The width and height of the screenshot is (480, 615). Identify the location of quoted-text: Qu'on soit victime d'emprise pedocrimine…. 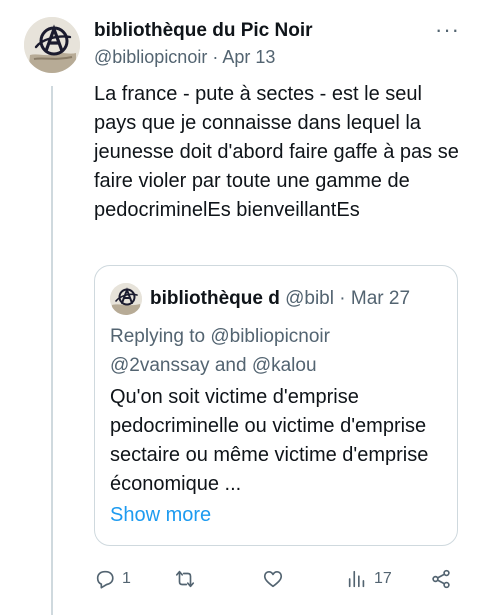
(269, 440).